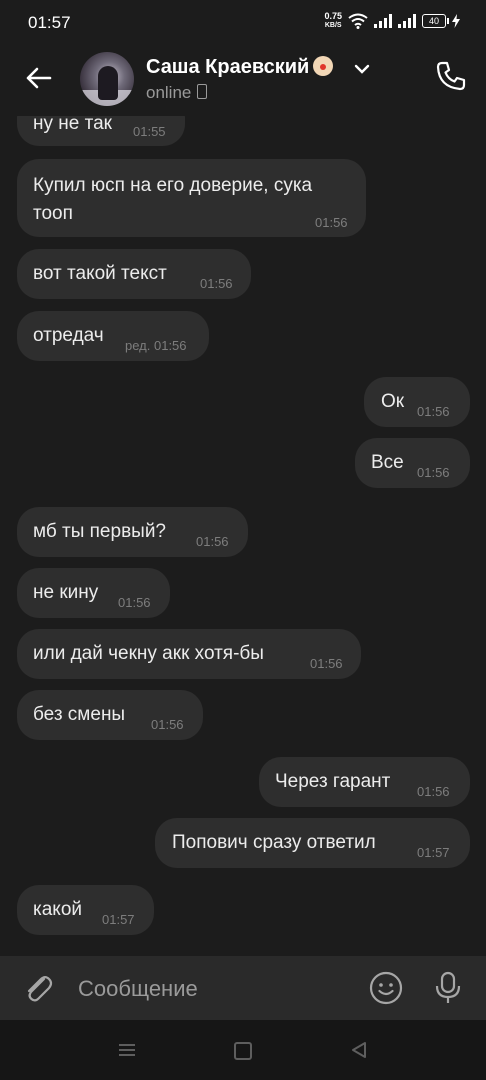  I want to click on message-bubble-out: Через гарант 01:56, so click(364, 782).